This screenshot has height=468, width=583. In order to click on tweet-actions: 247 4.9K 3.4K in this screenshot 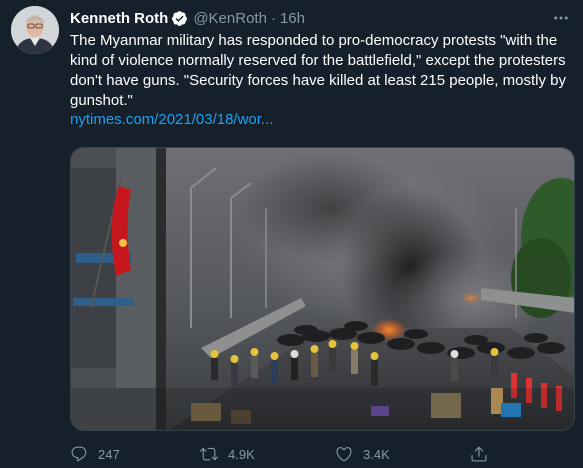, I will do `click(305, 454)`.